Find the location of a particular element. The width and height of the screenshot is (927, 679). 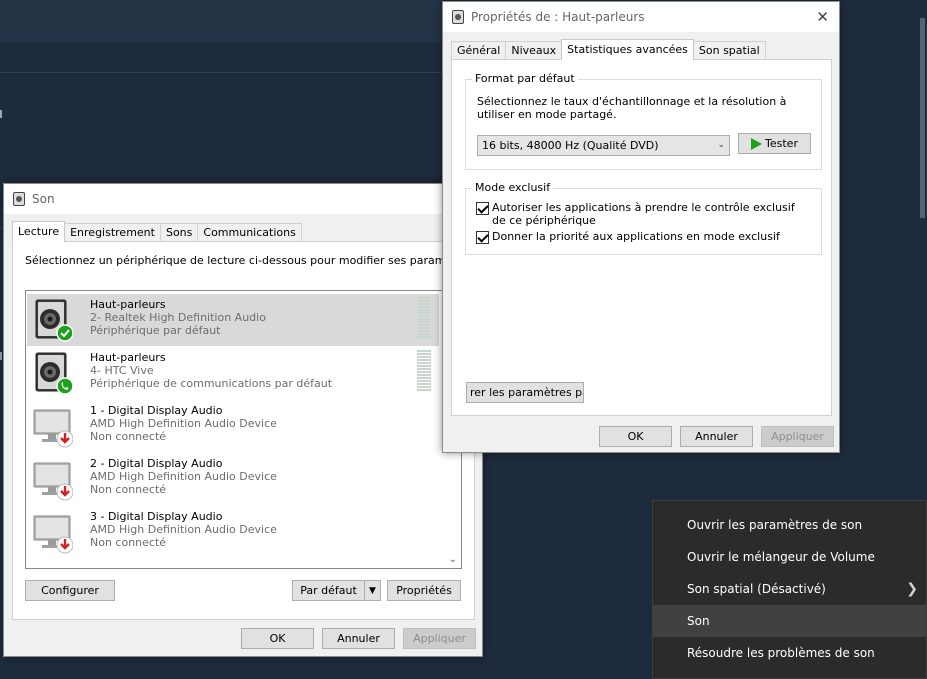

device-name: 3 - Digital Display Audio is located at coordinates (156, 516).